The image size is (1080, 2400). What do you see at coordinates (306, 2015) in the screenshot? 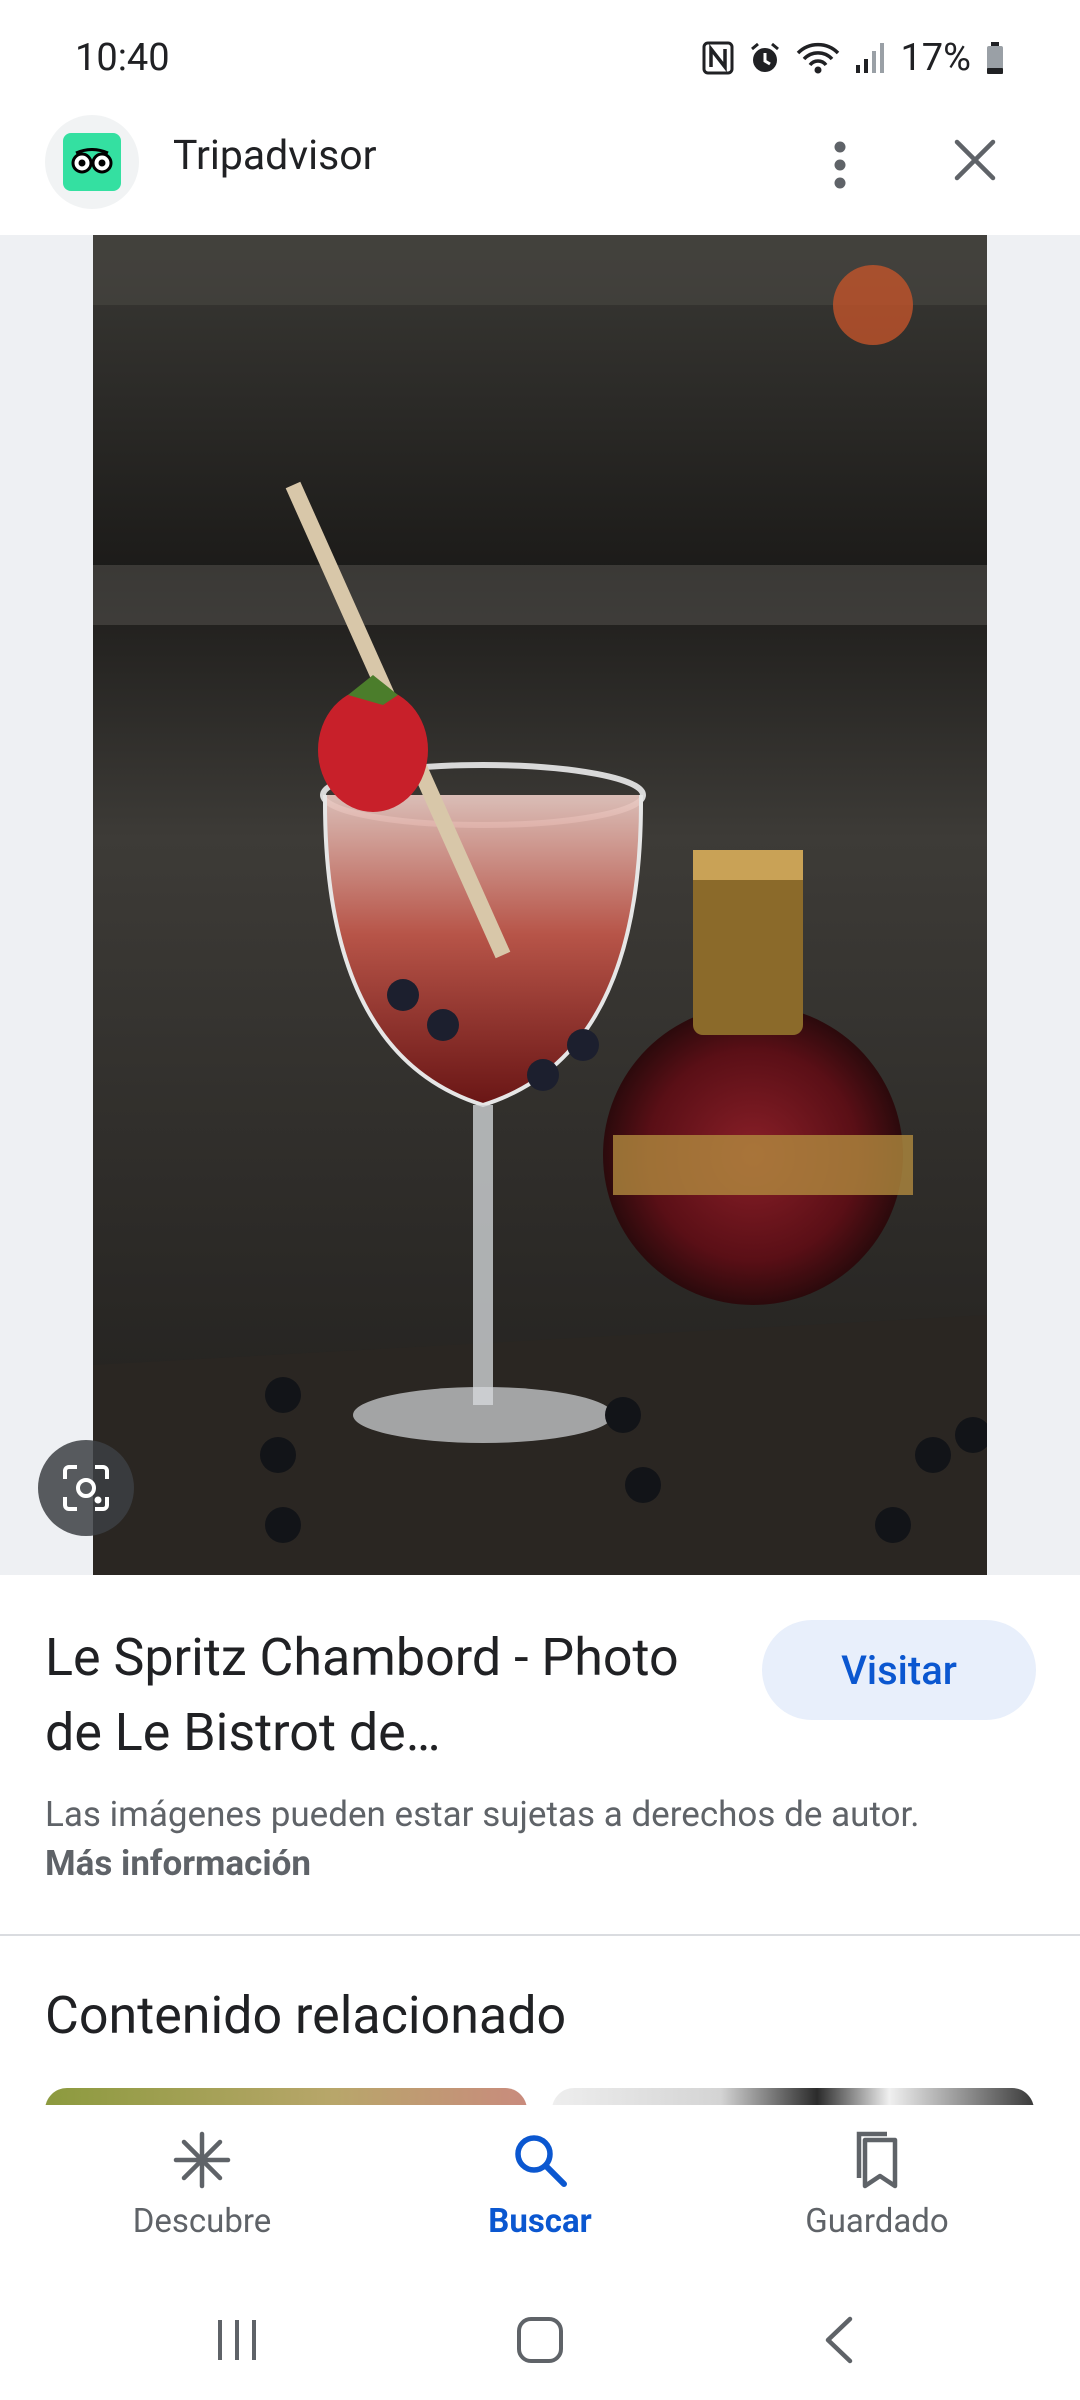
I see `related-content-heading: Contenido relacionado` at bounding box center [306, 2015].